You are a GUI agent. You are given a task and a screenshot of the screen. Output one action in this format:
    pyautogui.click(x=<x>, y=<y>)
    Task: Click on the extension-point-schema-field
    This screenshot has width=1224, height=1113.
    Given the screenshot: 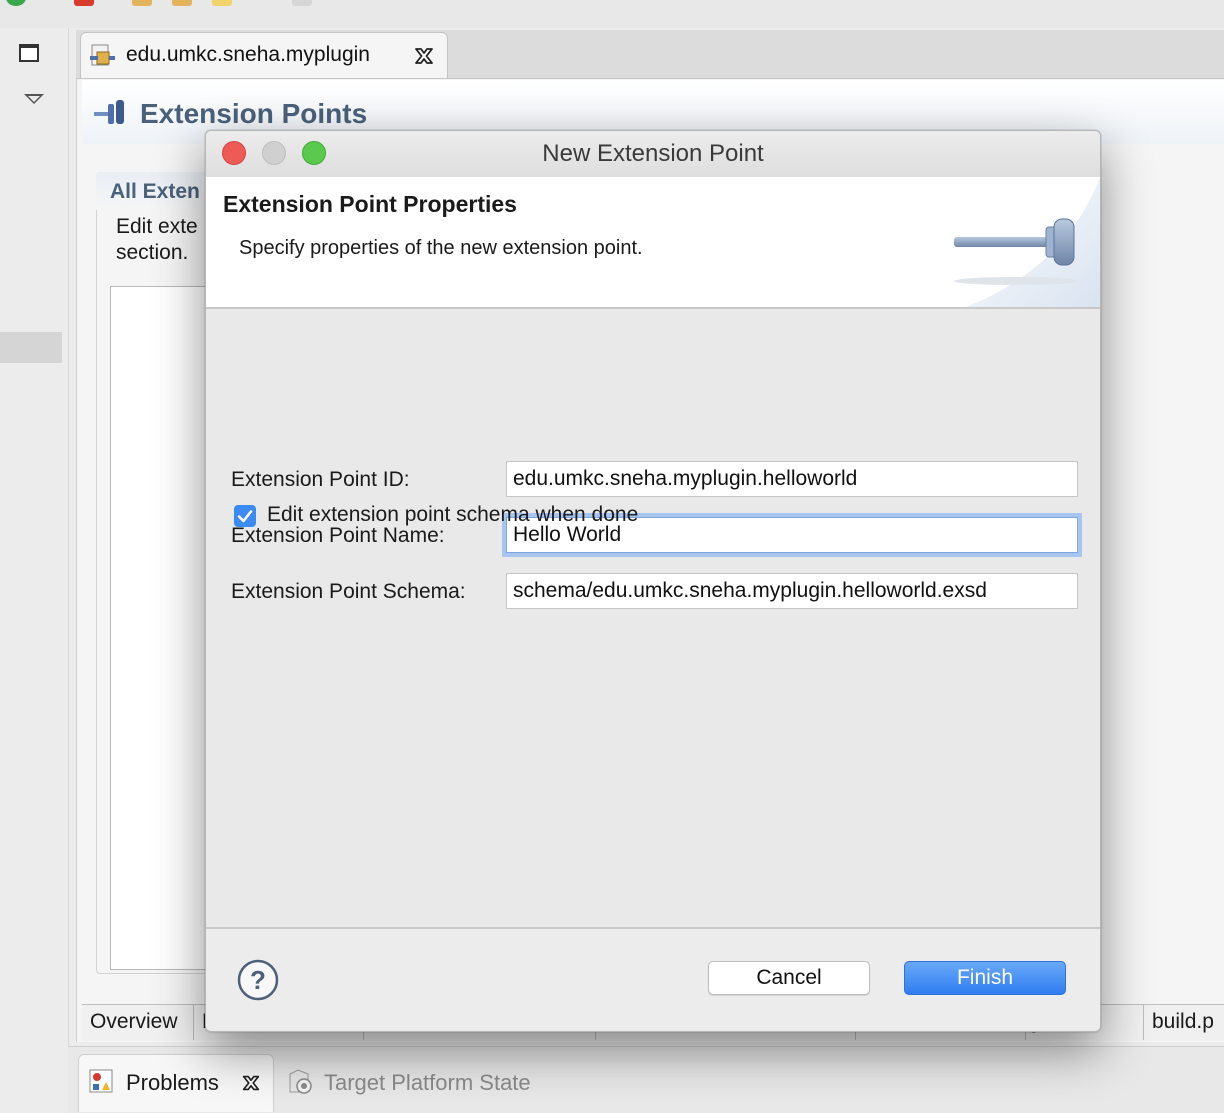 What is the action you would take?
    pyautogui.click(x=792, y=591)
    